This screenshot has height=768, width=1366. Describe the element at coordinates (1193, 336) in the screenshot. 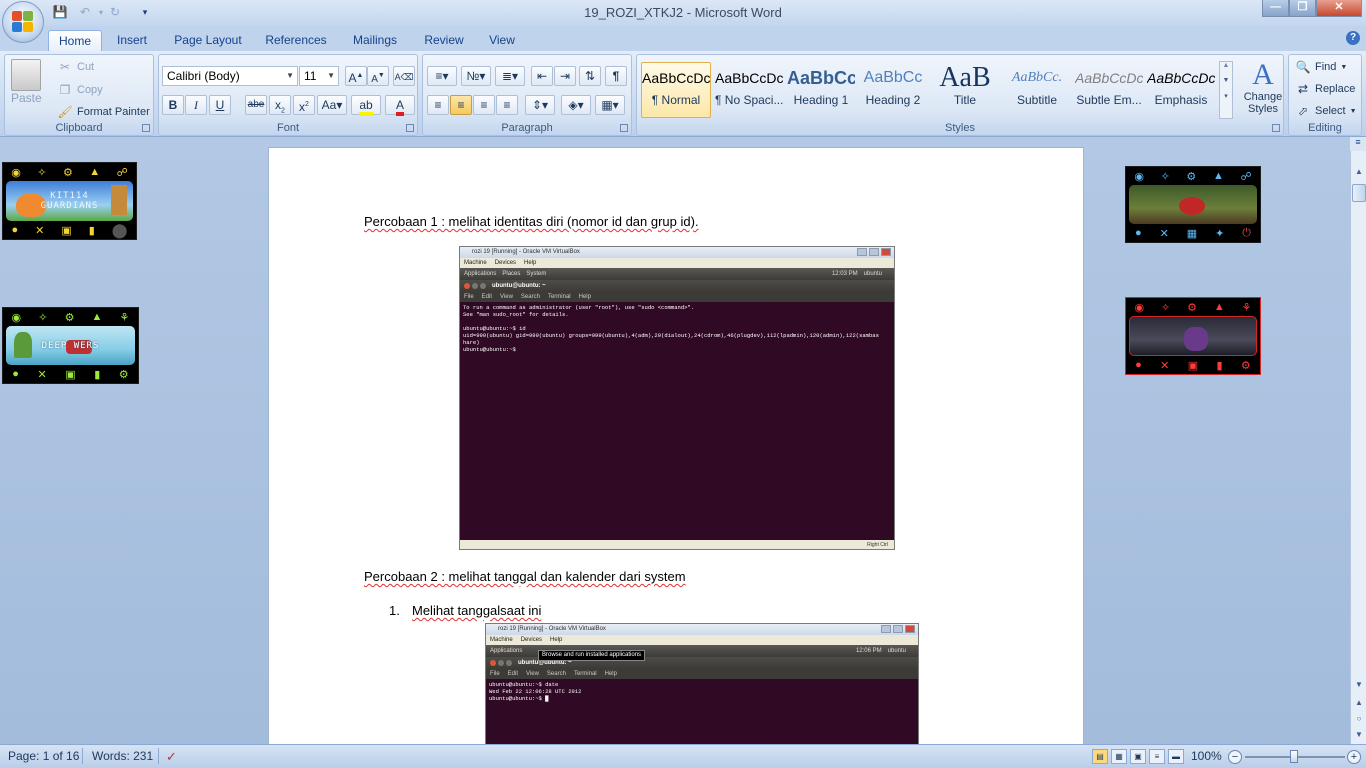

I see `game-widget-robot: ◉ ✧ ⚙ ▲ ⚘ ● ✕ ▣ ▮ ⚙` at that location.